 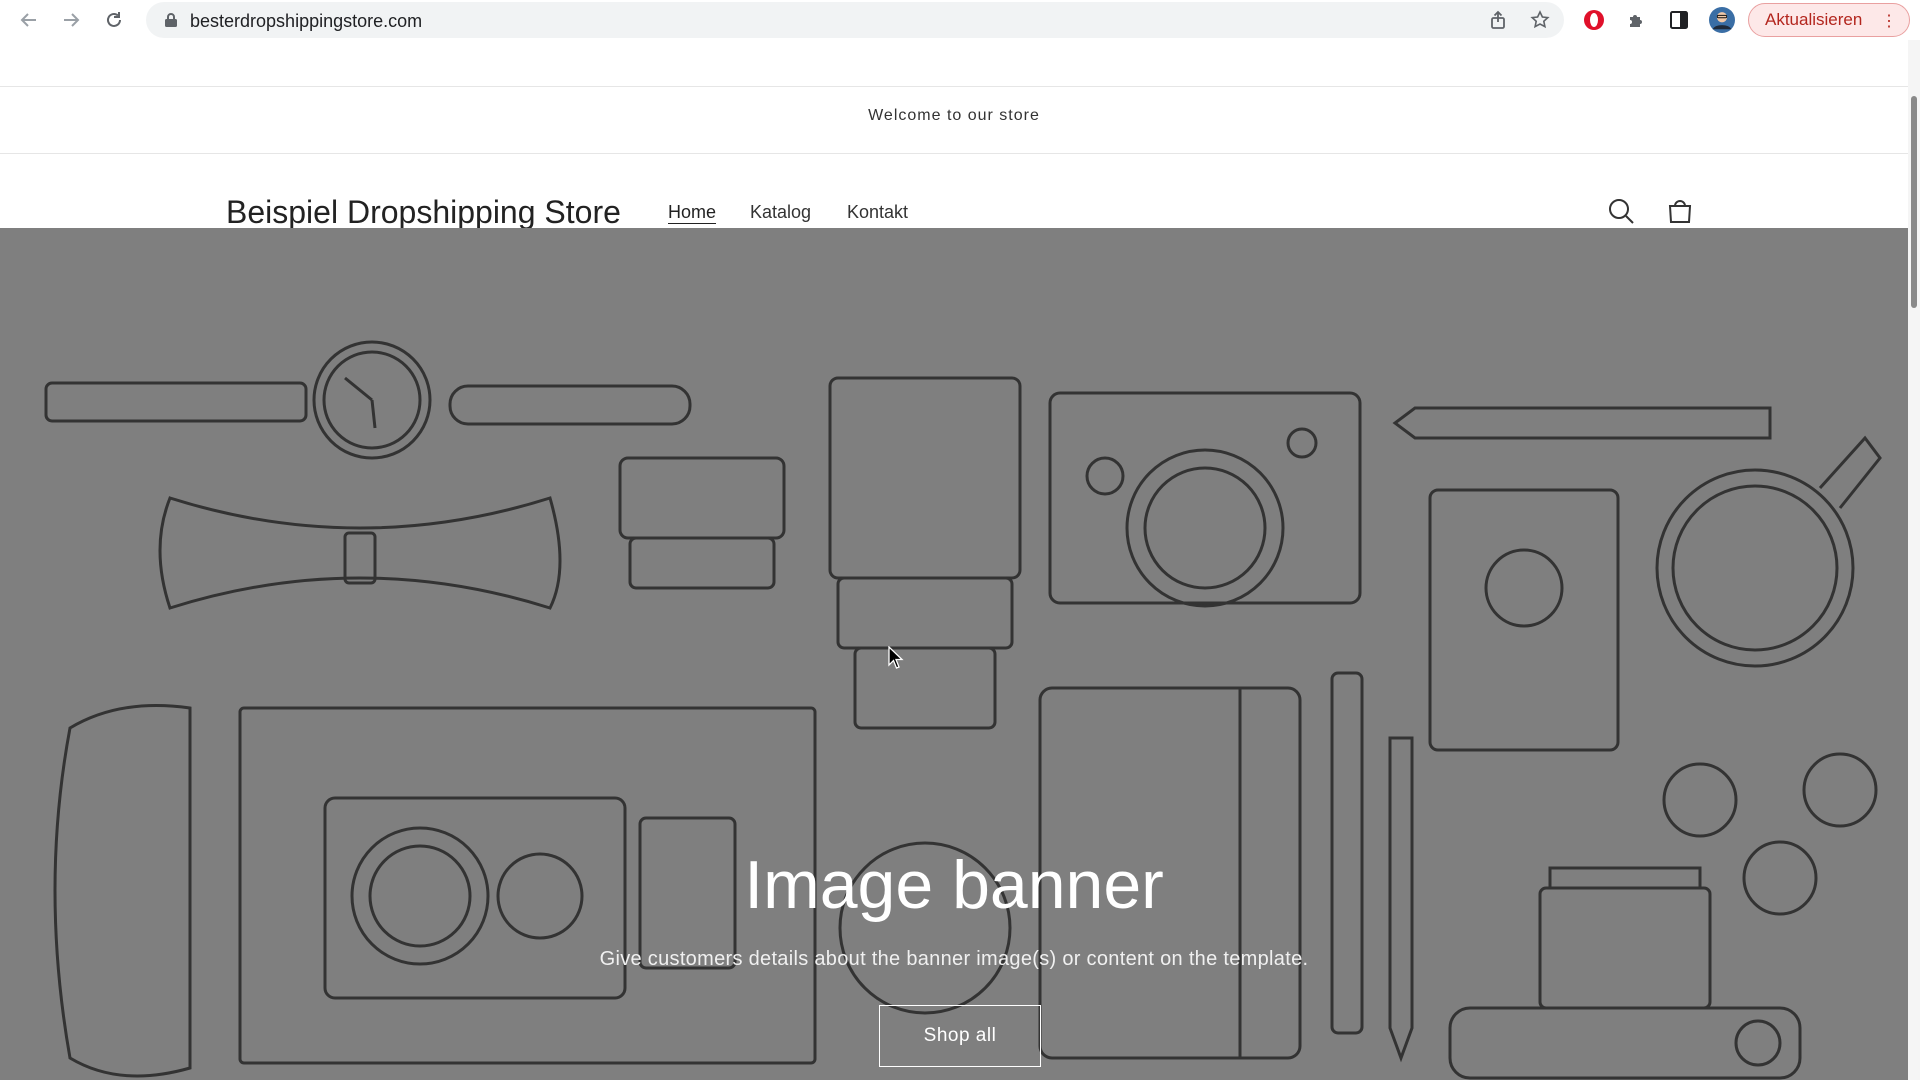 I want to click on cart-icon, so click(x=1680, y=211).